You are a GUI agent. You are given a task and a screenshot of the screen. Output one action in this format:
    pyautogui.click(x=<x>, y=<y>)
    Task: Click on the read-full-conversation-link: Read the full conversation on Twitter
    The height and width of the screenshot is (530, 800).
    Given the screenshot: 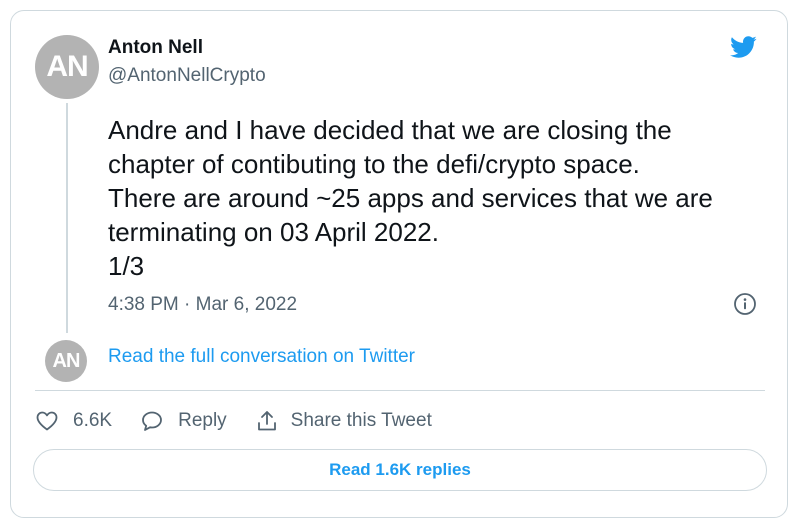 What is the action you would take?
    pyautogui.click(x=261, y=357)
    